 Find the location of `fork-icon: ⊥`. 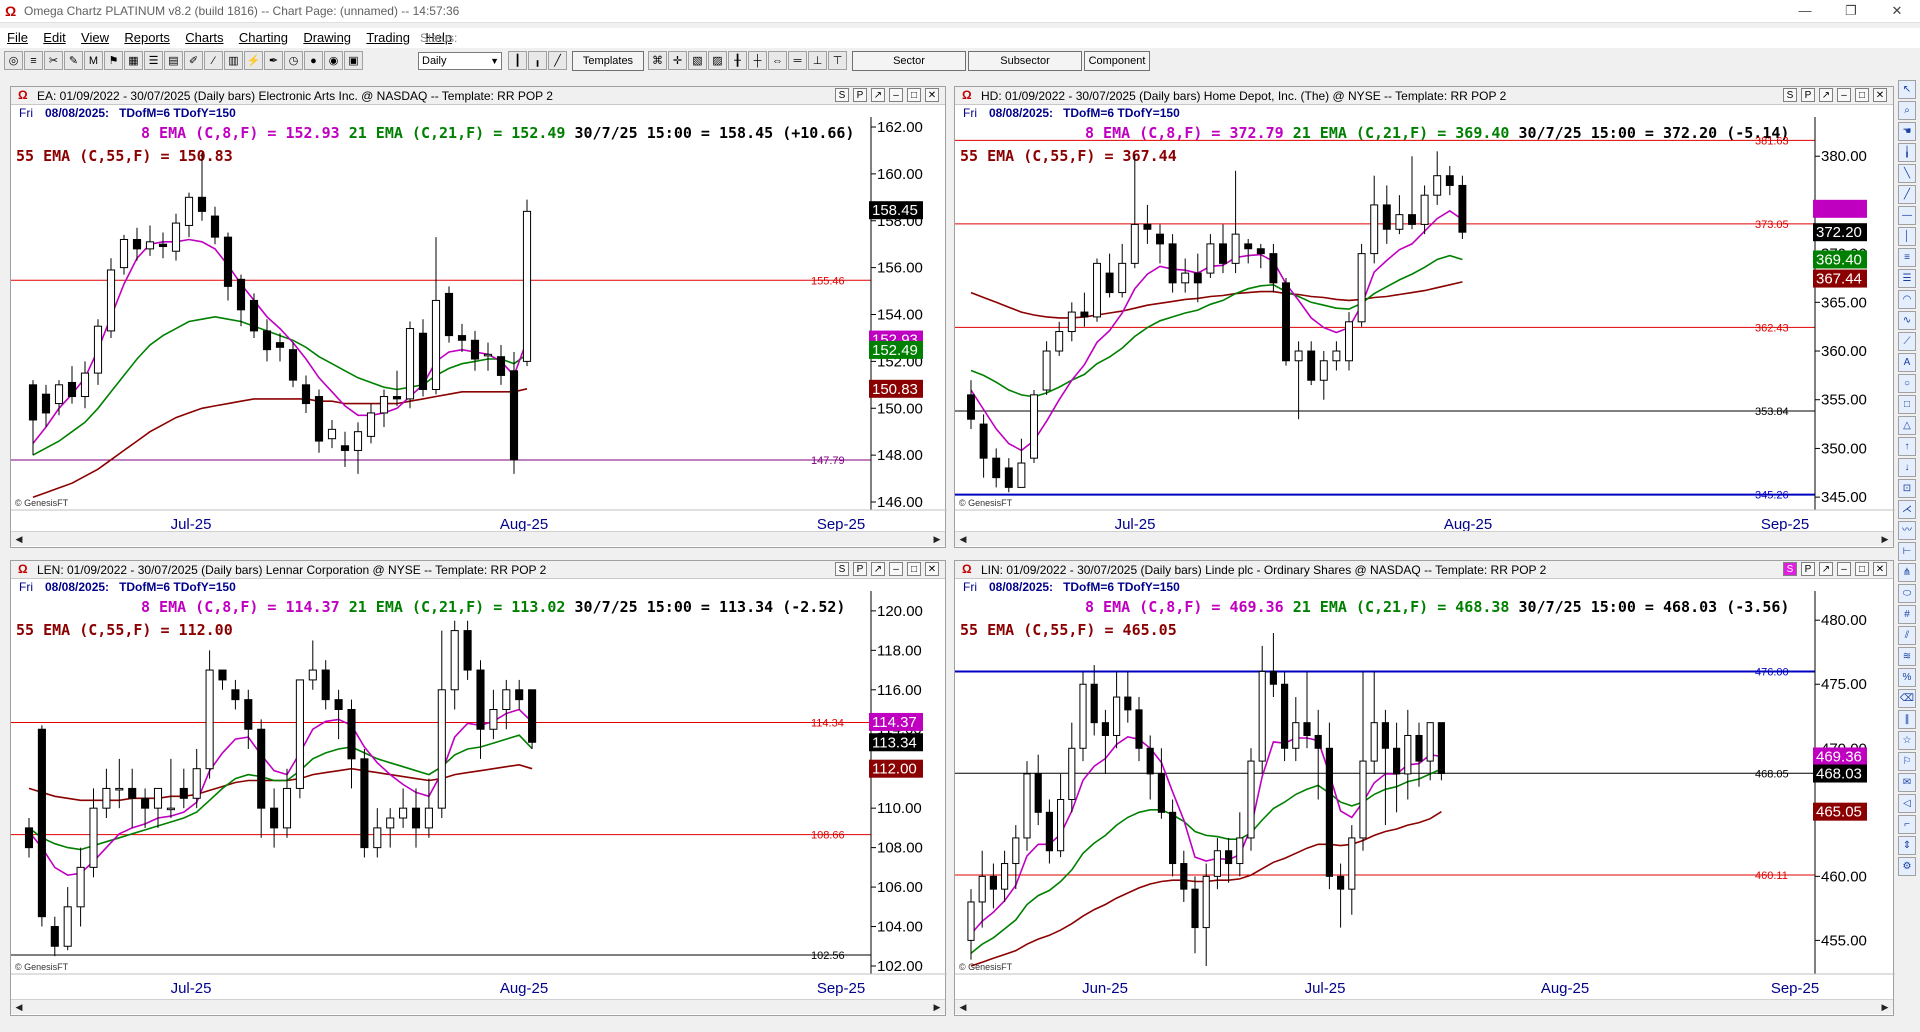

fork-icon: ⊥ is located at coordinates (817, 60).